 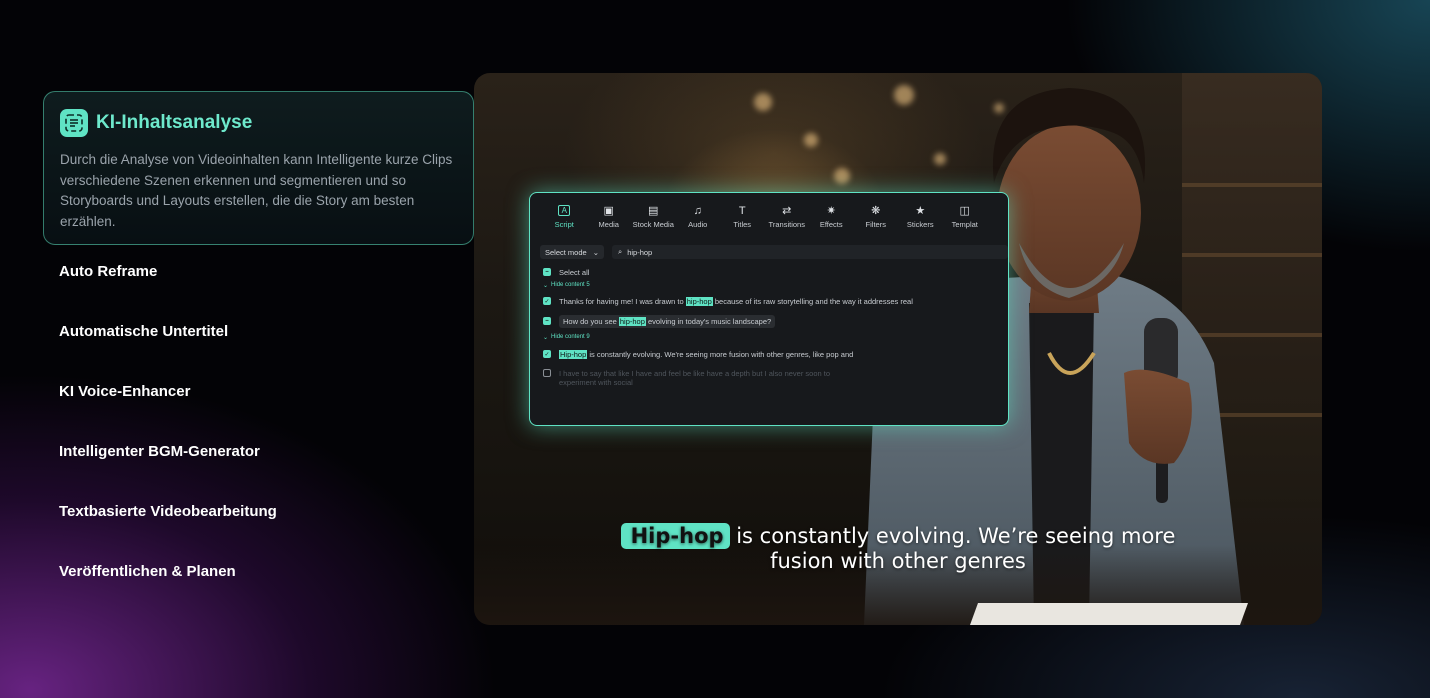 What do you see at coordinates (258, 335) in the screenshot?
I see `feature-item-automatische-untertitel: Automatische Untertitel` at bounding box center [258, 335].